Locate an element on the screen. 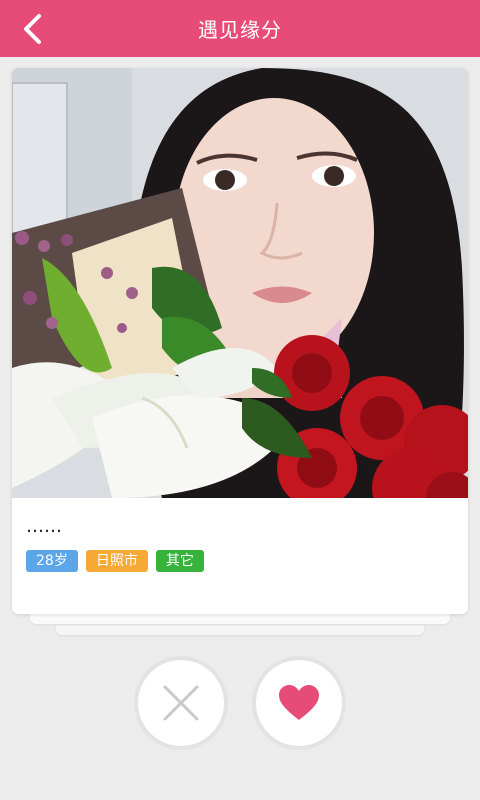 The width and height of the screenshot is (480, 800). heart-icon is located at coordinates (299, 702).